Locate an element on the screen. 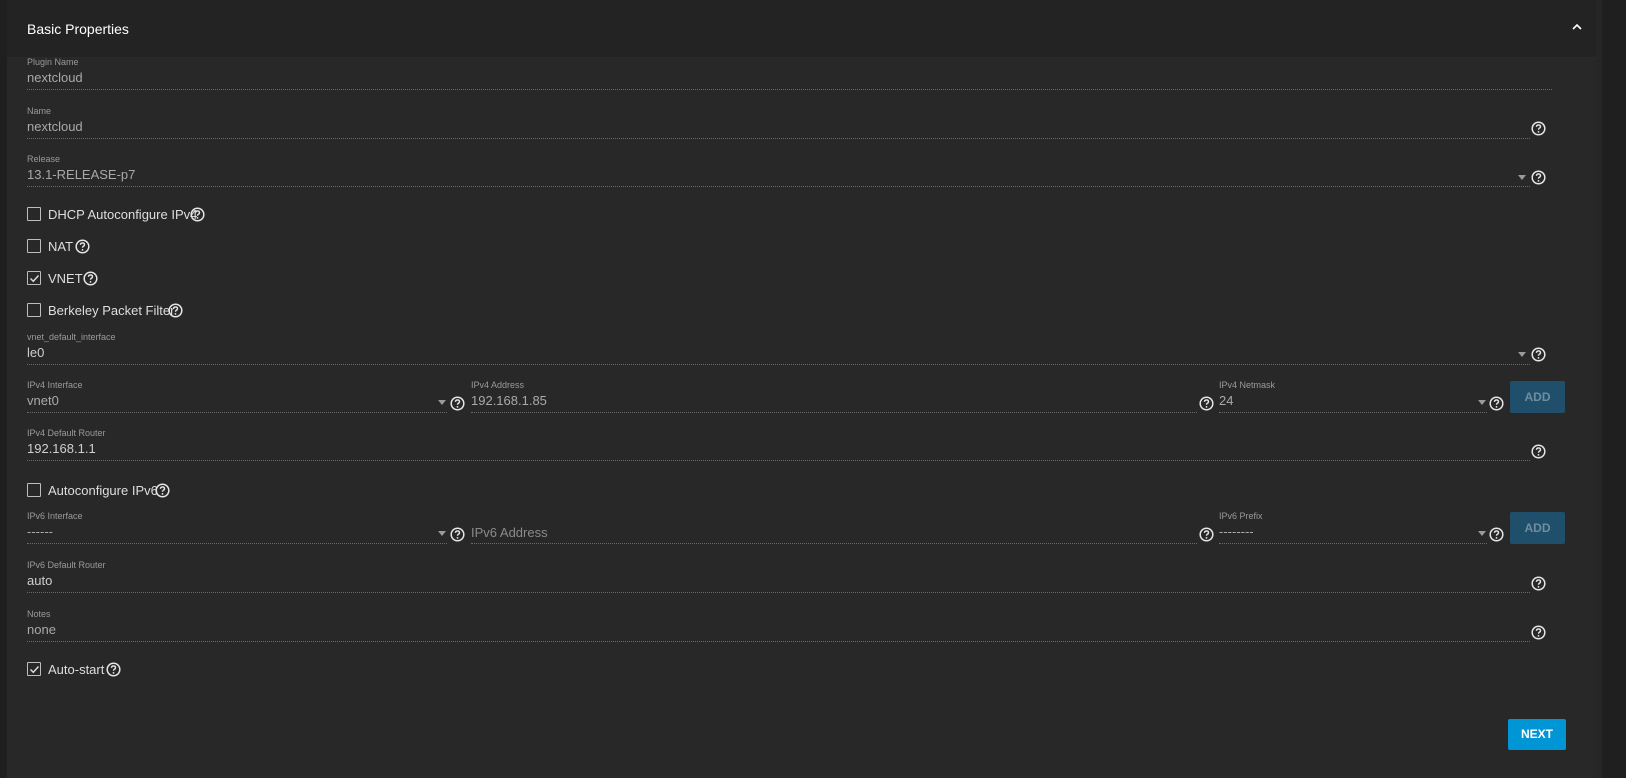 The height and width of the screenshot is (778, 1626). ipv6-default-router-label: IPv6 Default Router is located at coordinates (66, 565).